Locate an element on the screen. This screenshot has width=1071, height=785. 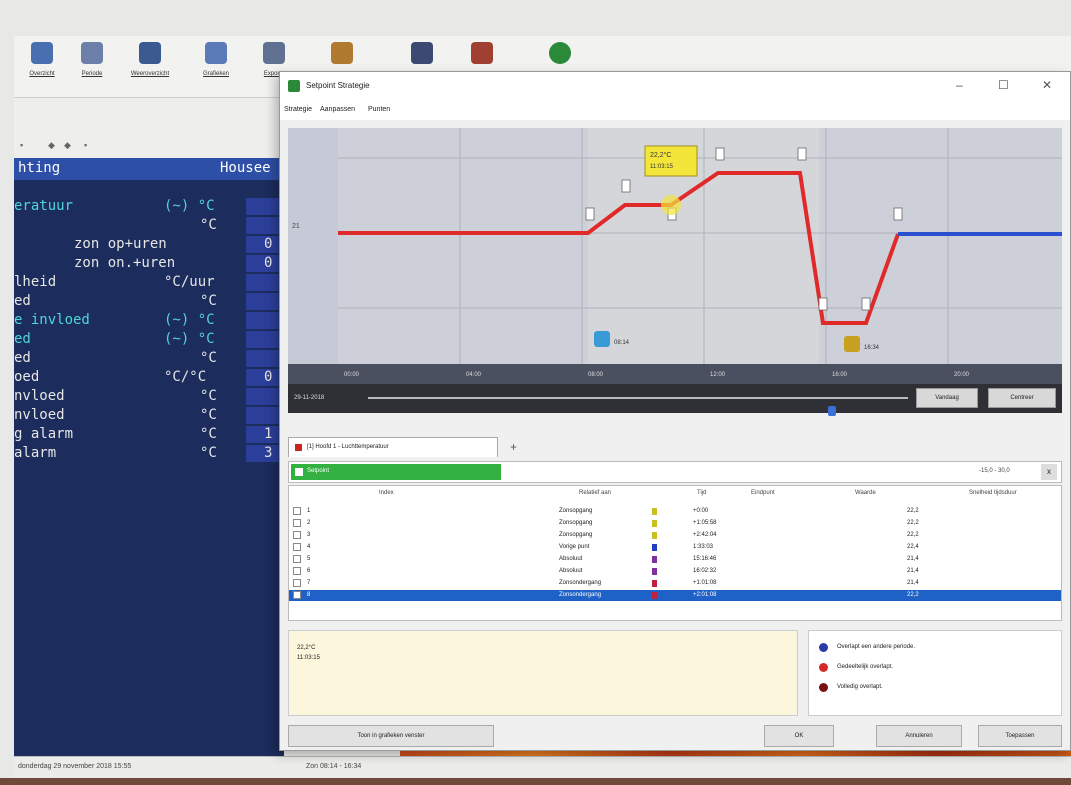
terminal-header-left: hting is located at coordinates (39, 168).